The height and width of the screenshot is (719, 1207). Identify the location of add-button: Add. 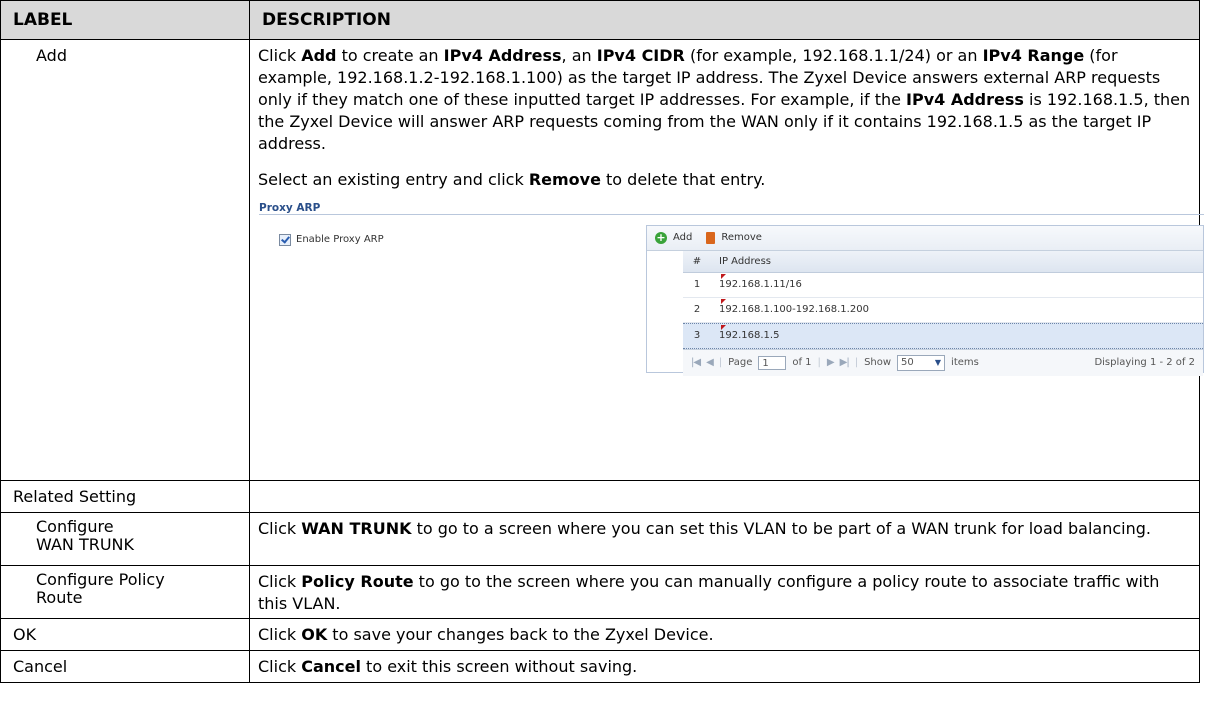
(682, 238).